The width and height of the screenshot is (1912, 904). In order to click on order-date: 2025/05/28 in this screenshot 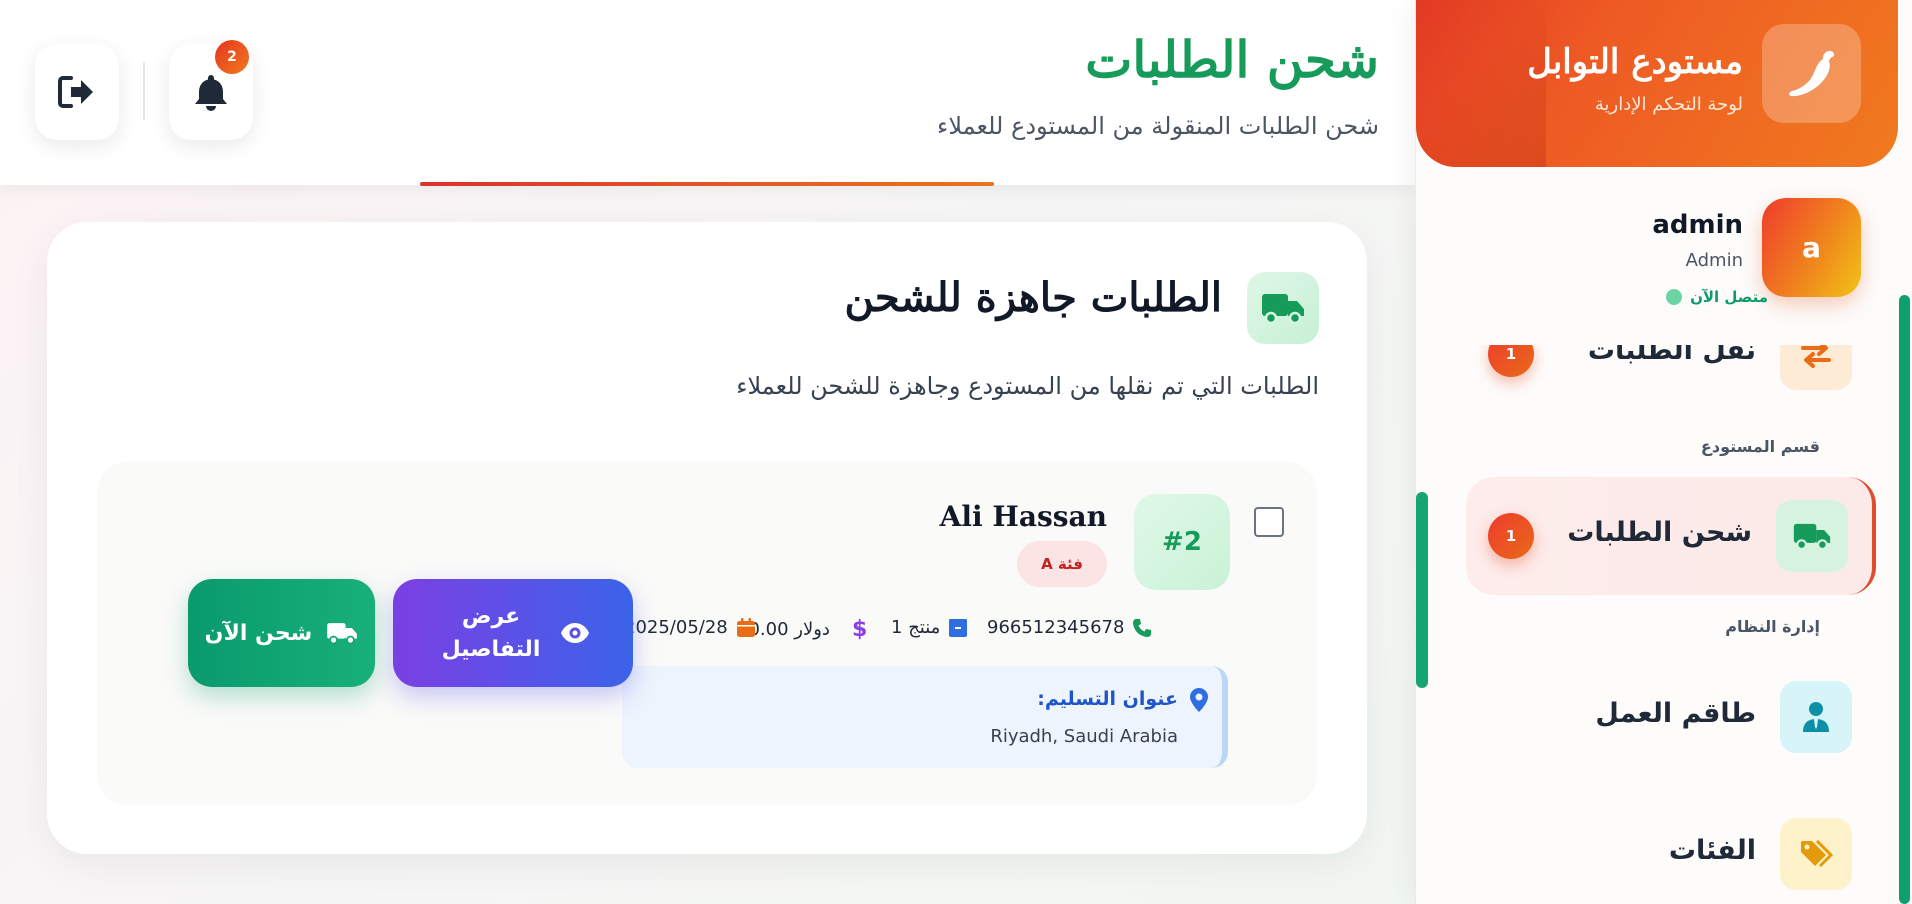, I will do `click(690, 627)`.